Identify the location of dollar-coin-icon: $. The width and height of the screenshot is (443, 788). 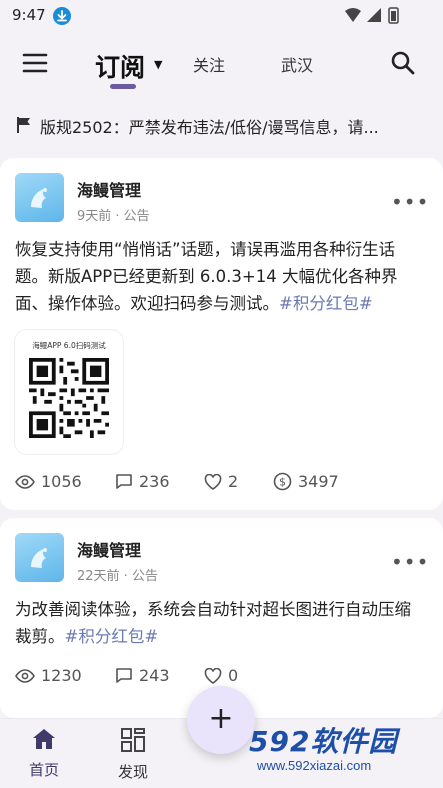
(282, 481).